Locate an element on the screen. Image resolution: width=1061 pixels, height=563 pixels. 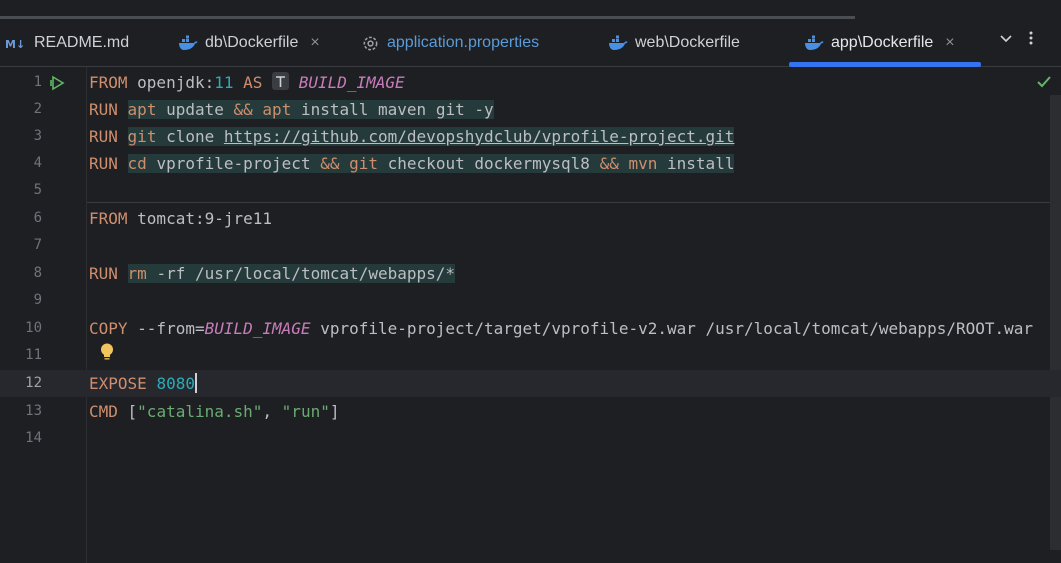
markdown-icon: M↓ is located at coordinates (16, 43).